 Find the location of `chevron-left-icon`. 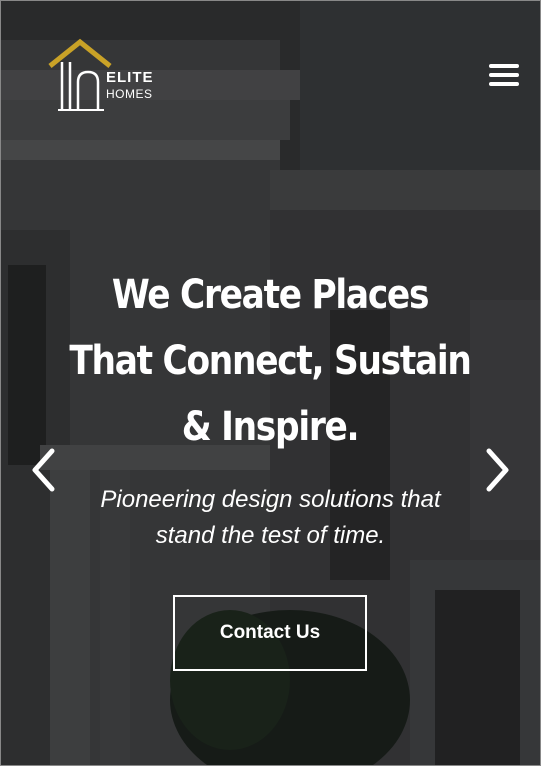

chevron-left-icon is located at coordinates (43, 470).